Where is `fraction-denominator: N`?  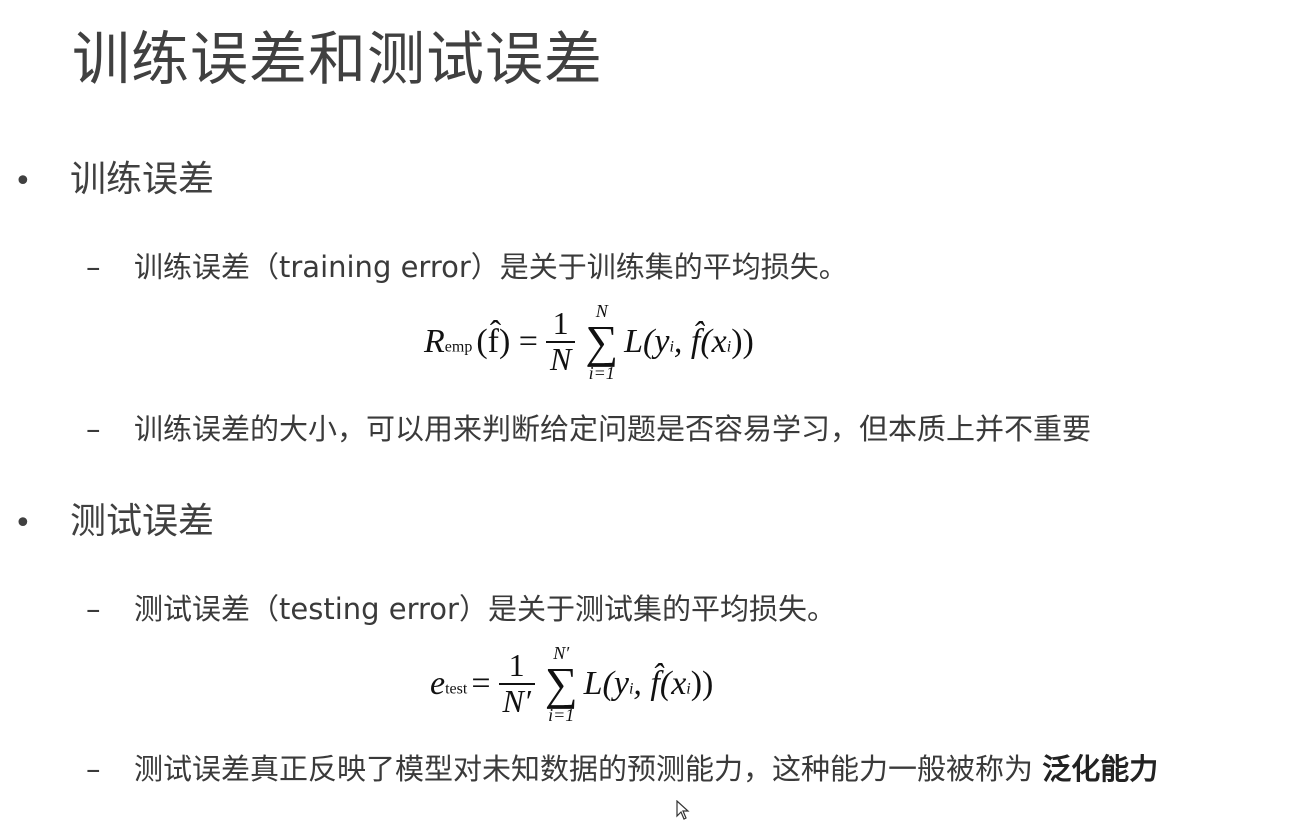
fraction-denominator: N is located at coordinates (560, 358).